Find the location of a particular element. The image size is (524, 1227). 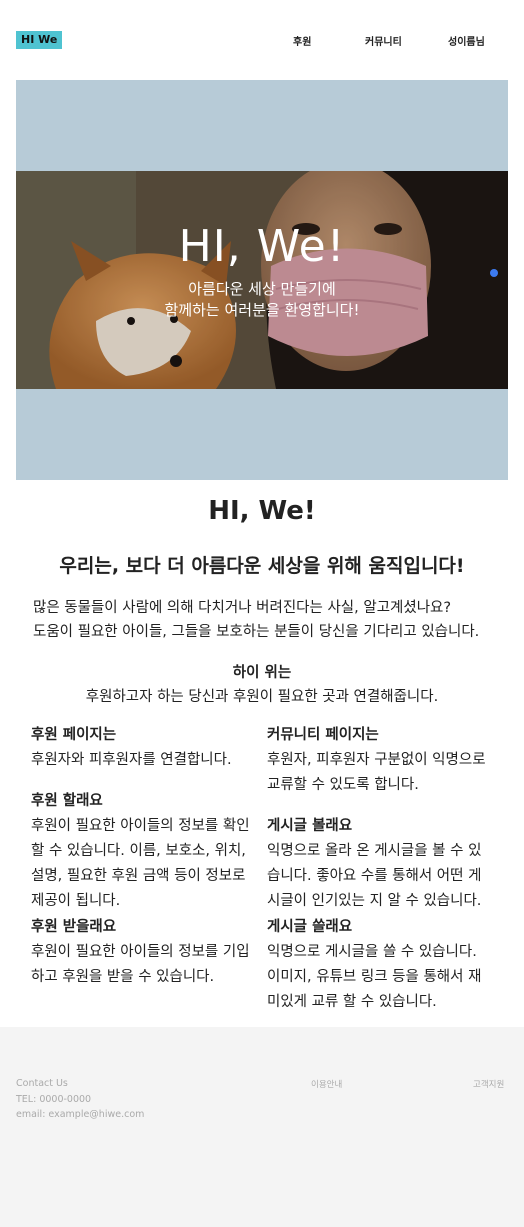

feature-title: 후원 페이지는 is located at coordinates (74, 735).